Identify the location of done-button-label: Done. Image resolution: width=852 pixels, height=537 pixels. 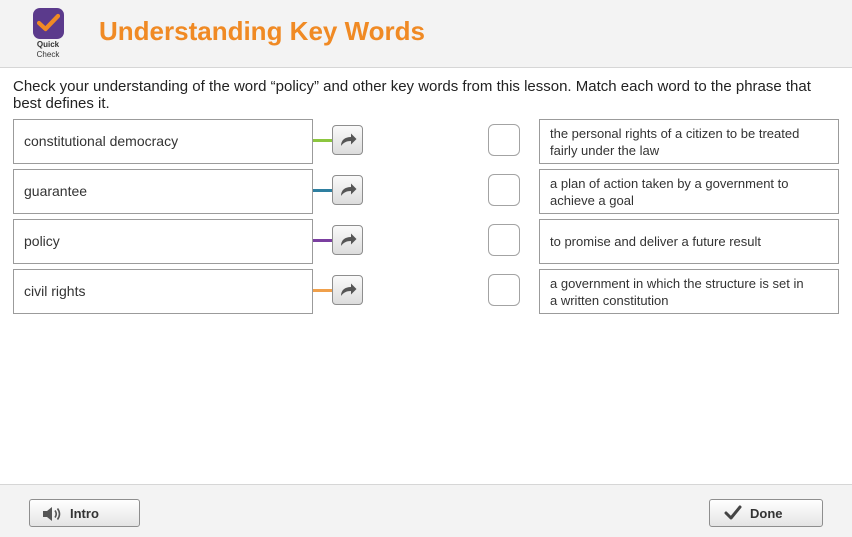
(766, 513).